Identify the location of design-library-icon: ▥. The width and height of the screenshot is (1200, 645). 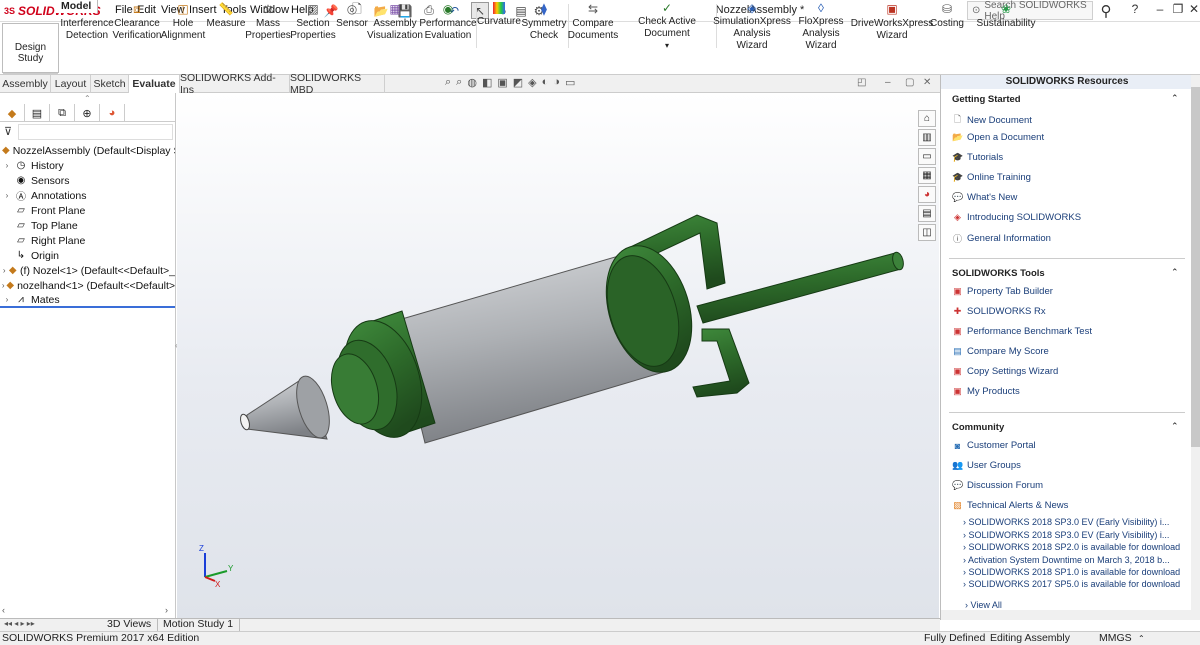
(927, 137).